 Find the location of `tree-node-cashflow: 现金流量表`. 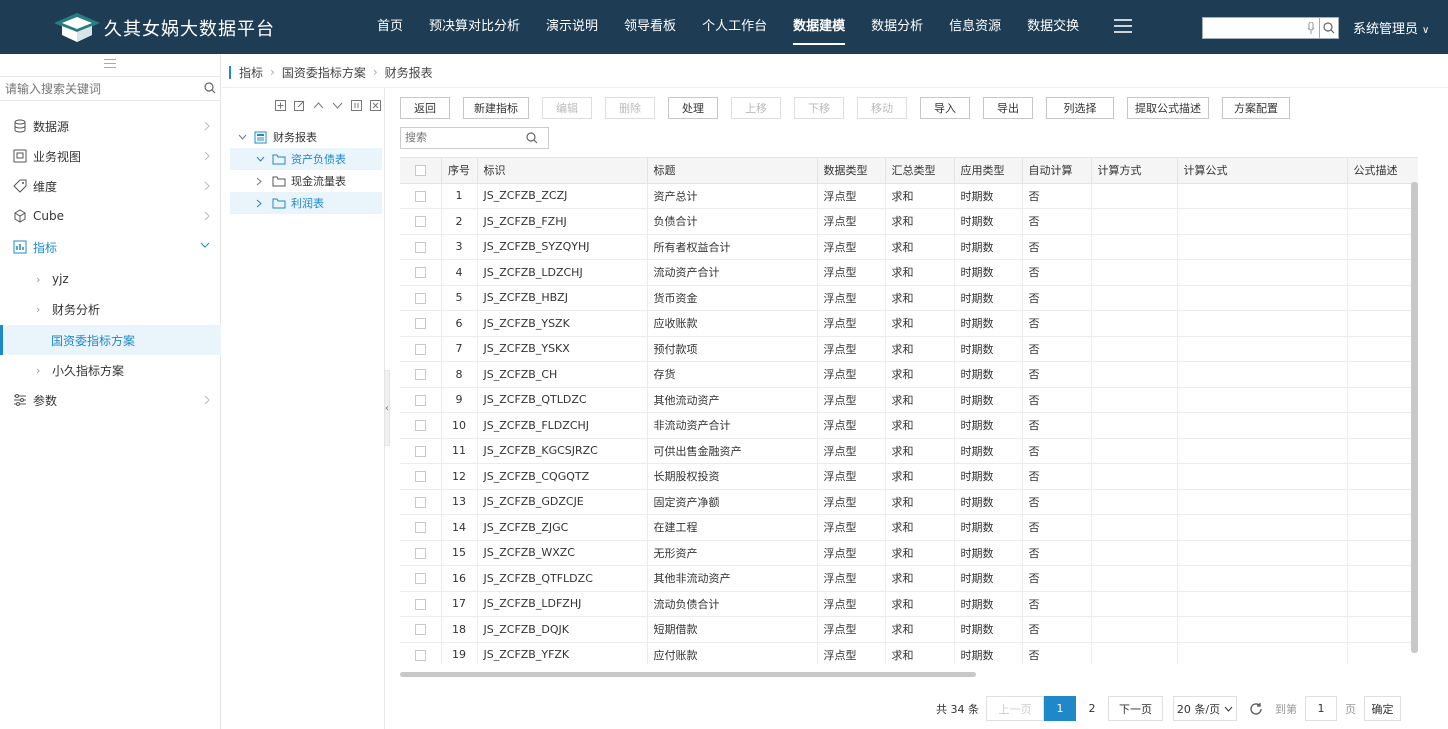

tree-node-cashflow: 现金流量表 is located at coordinates (306, 181).